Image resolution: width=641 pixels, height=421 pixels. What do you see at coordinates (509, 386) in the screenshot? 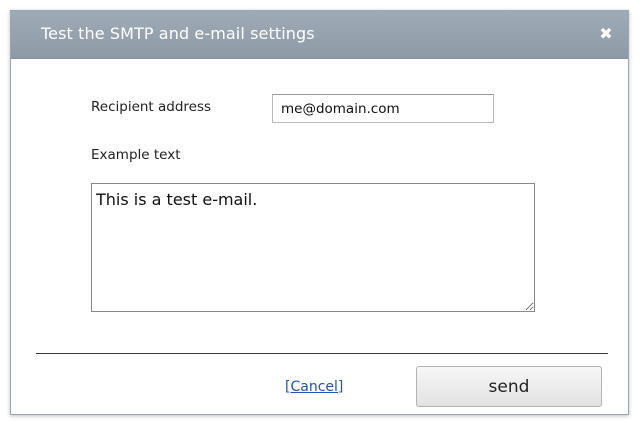
I see `send-button: send` at bounding box center [509, 386].